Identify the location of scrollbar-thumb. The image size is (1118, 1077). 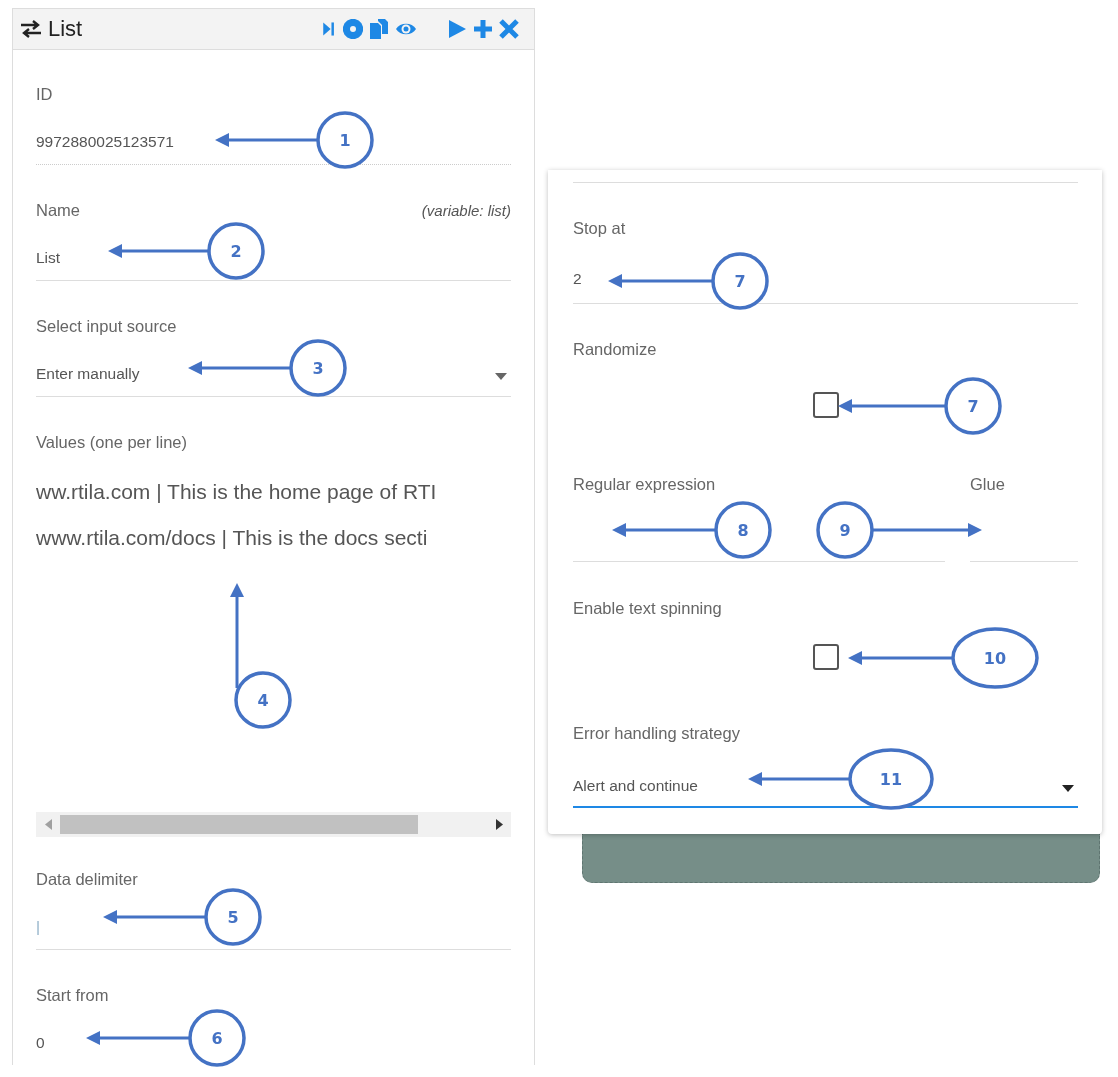
(239, 824).